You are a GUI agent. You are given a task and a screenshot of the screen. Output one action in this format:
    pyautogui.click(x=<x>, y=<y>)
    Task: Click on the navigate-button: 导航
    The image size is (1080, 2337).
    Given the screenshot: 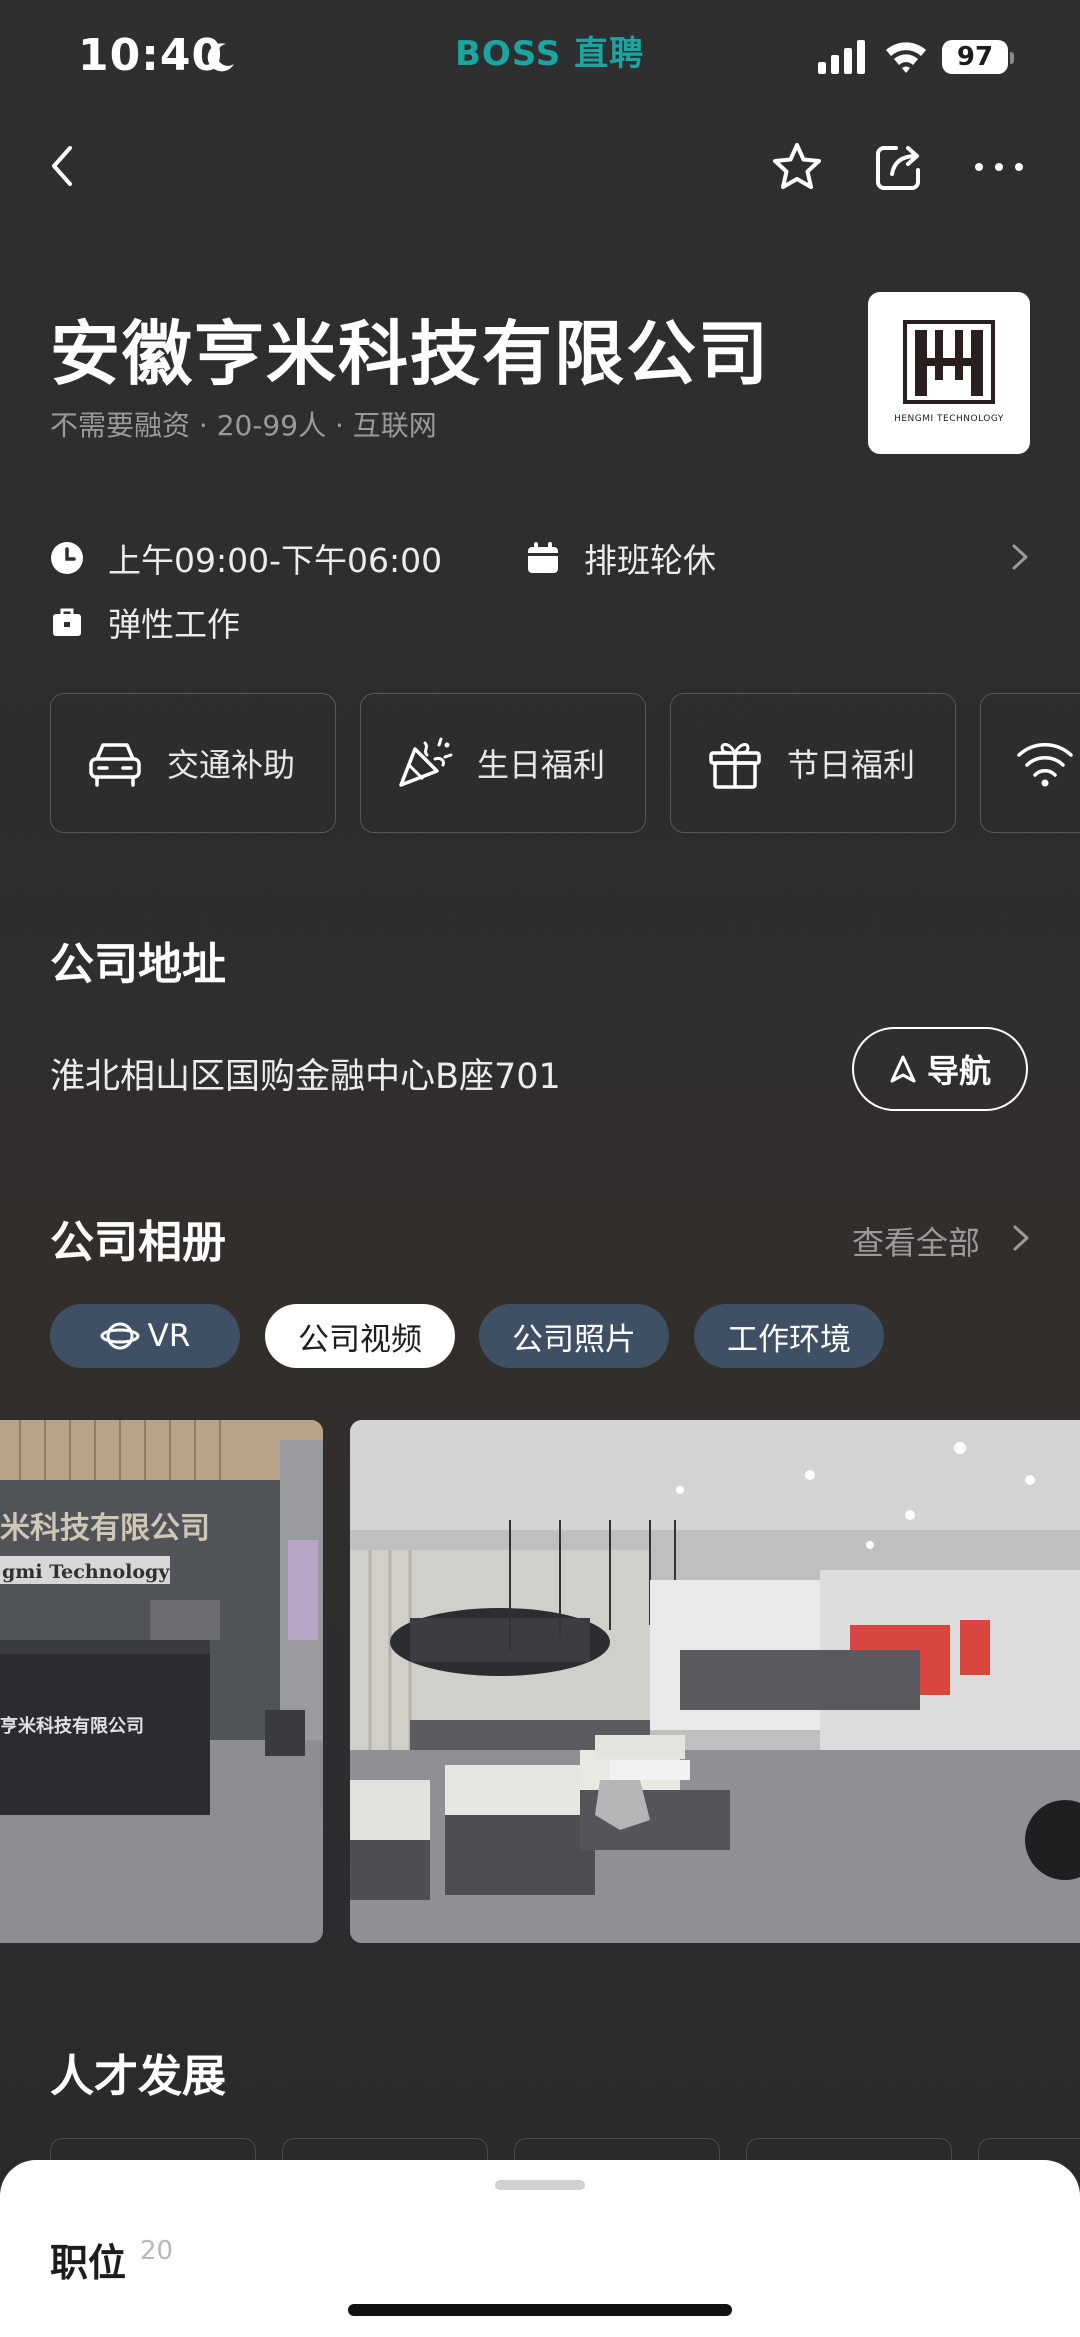 What is the action you would take?
    pyautogui.click(x=940, y=1069)
    